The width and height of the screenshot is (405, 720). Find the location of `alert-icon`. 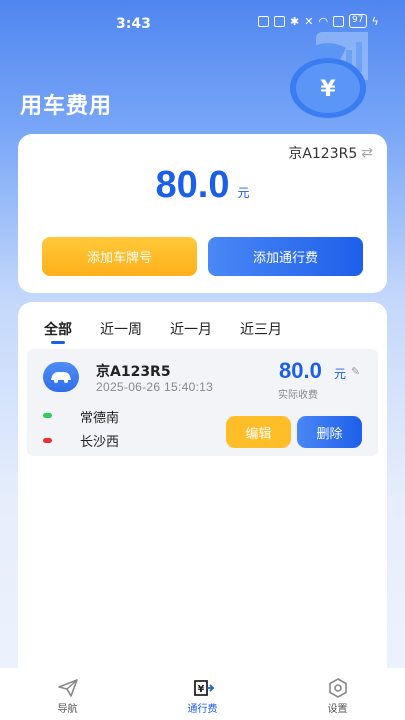

alert-icon is located at coordinates (339, 21).